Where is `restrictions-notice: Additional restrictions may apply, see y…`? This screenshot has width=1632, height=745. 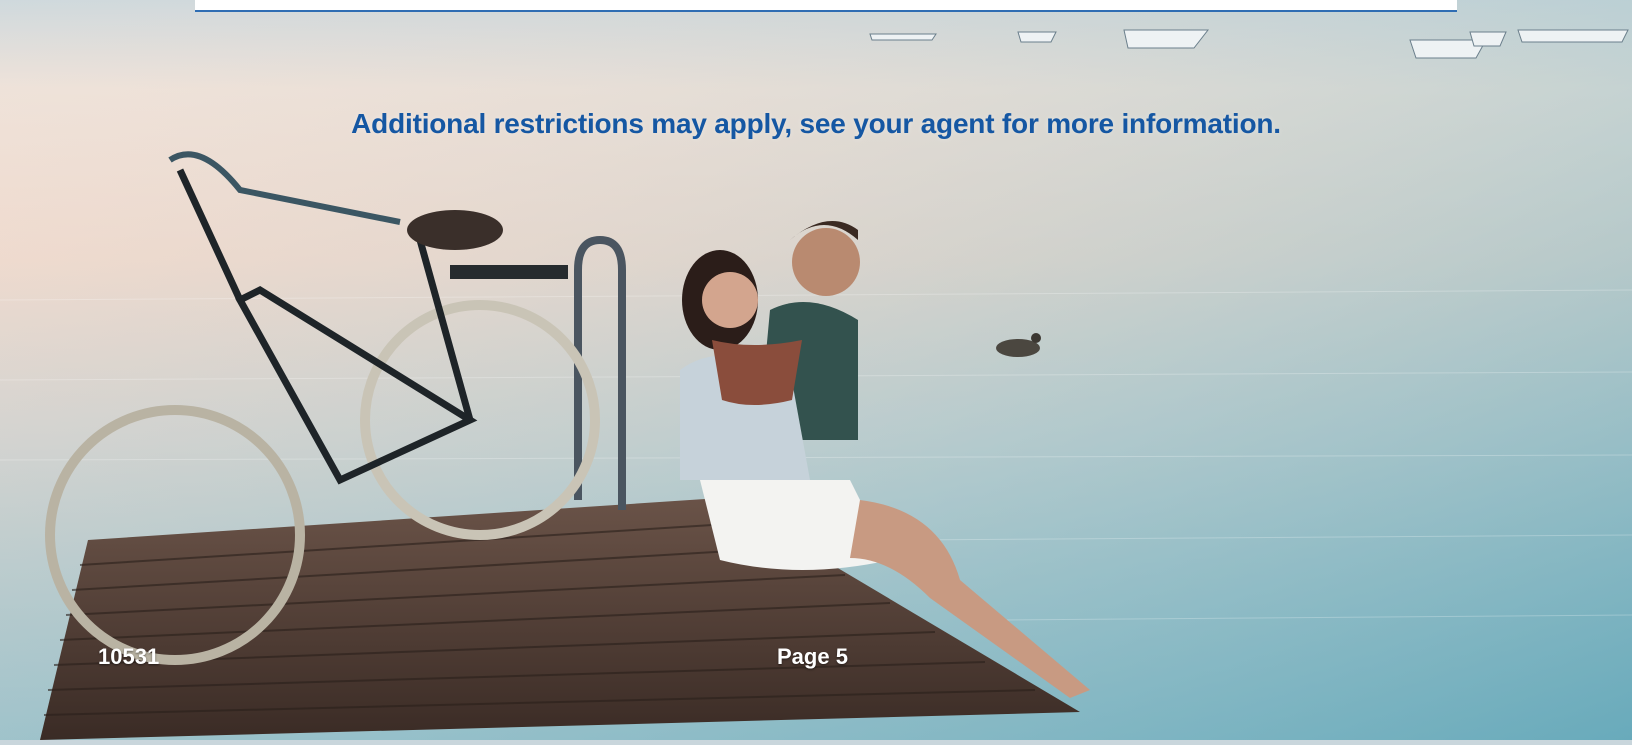
restrictions-notice: Additional restrictions may apply, see y… is located at coordinates (816, 123).